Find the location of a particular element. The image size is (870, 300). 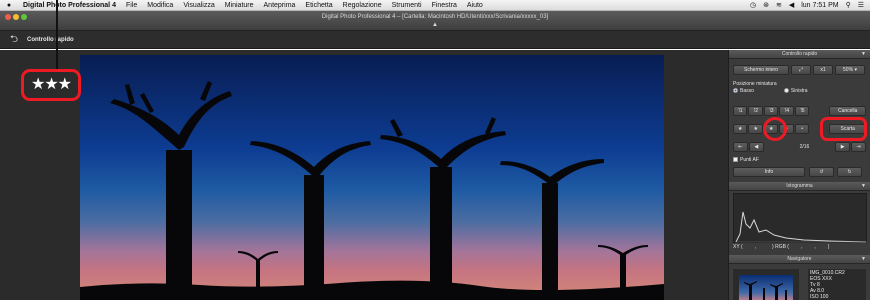

rating-3-highlight-circle is located at coordinates (775, 129).